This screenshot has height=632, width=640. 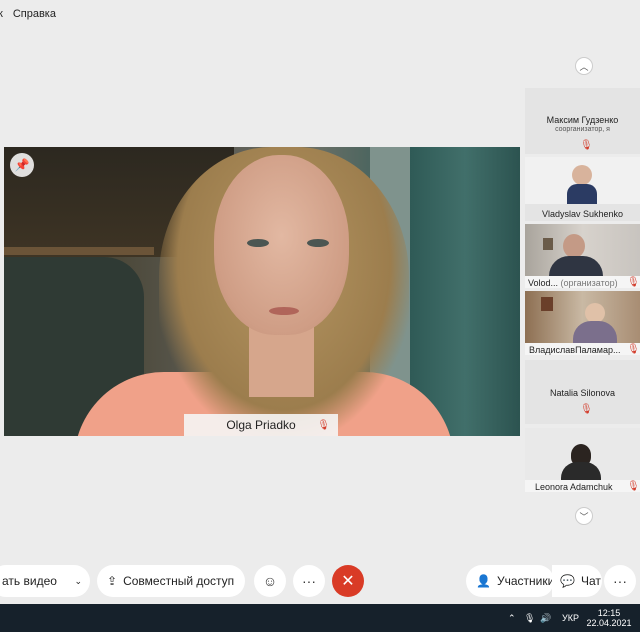 What do you see at coordinates (584, 66) in the screenshot?
I see `scroll-up-icon: ︿` at bounding box center [584, 66].